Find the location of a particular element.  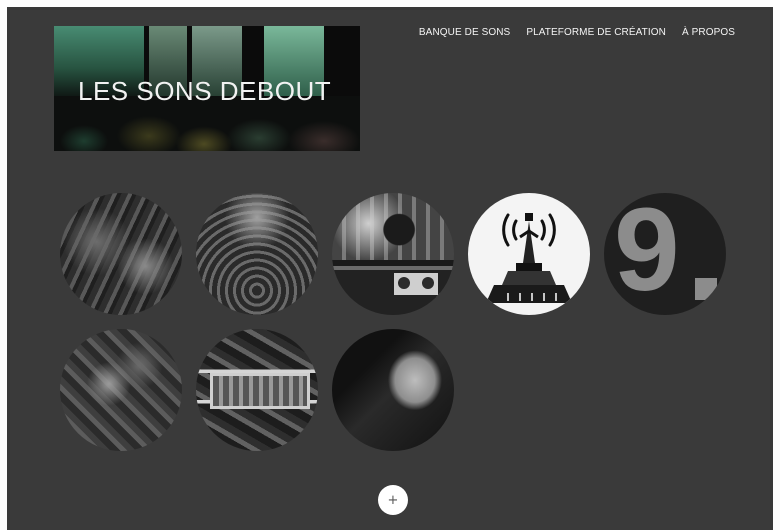

collage-rectangle is located at coordinates (260, 391).